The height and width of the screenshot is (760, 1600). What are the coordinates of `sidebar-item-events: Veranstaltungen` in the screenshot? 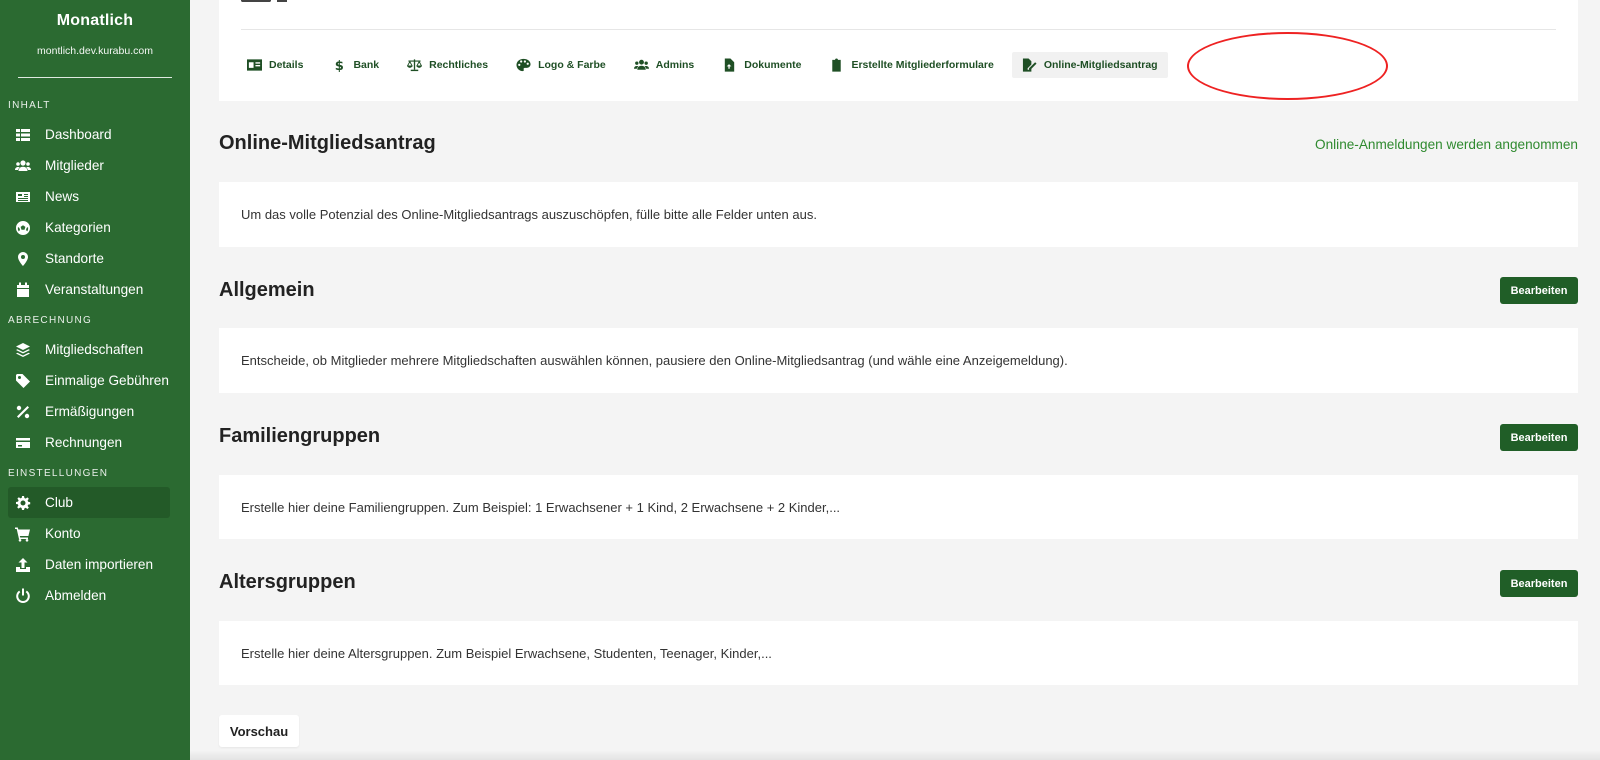 It's located at (89, 289).